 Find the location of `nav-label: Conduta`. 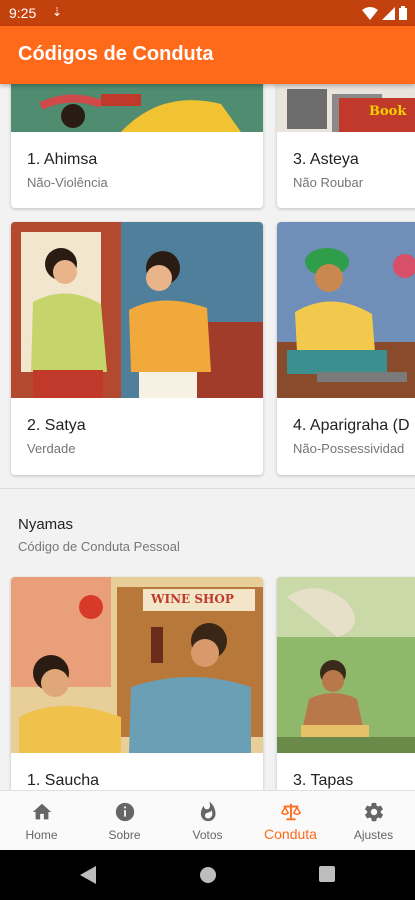

nav-label: Conduta is located at coordinates (290, 834).